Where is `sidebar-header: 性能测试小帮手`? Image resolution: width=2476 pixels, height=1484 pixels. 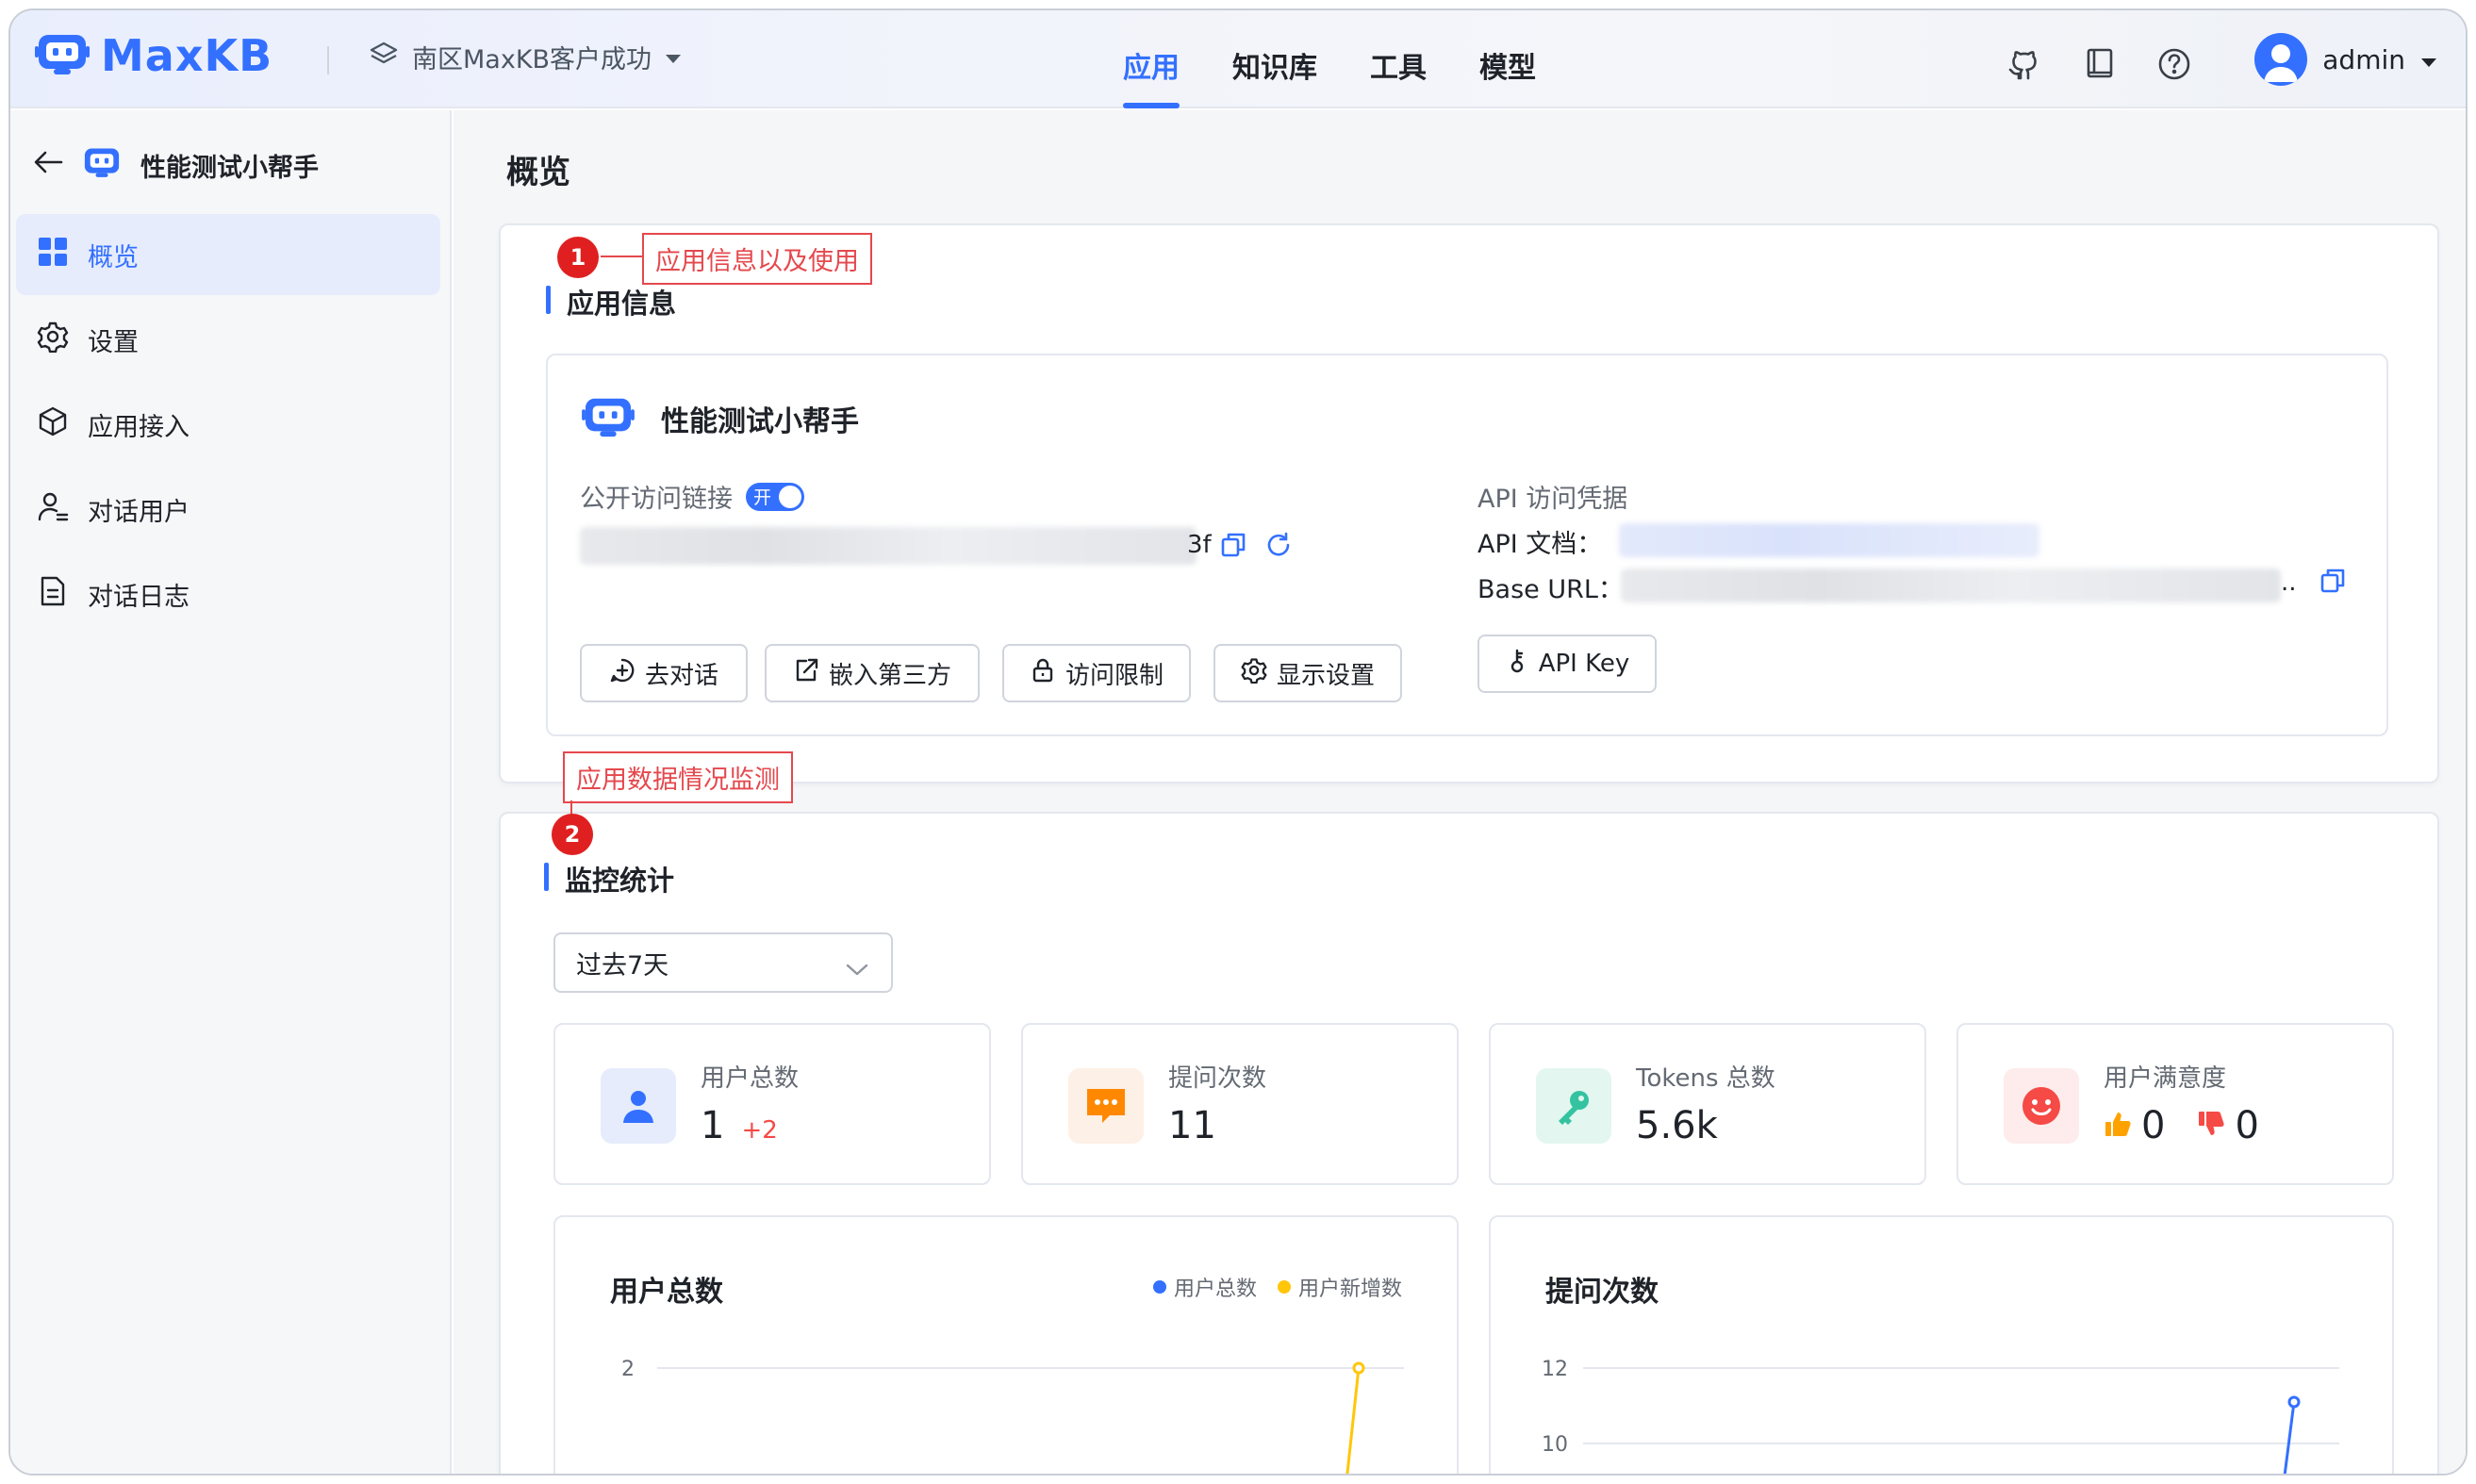
sidebar-header: 性能测试小帮手 is located at coordinates (176, 165).